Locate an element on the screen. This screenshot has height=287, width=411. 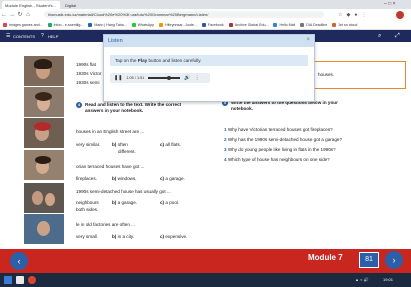
window-controls: – □ × is located at coordinates (390, 4).